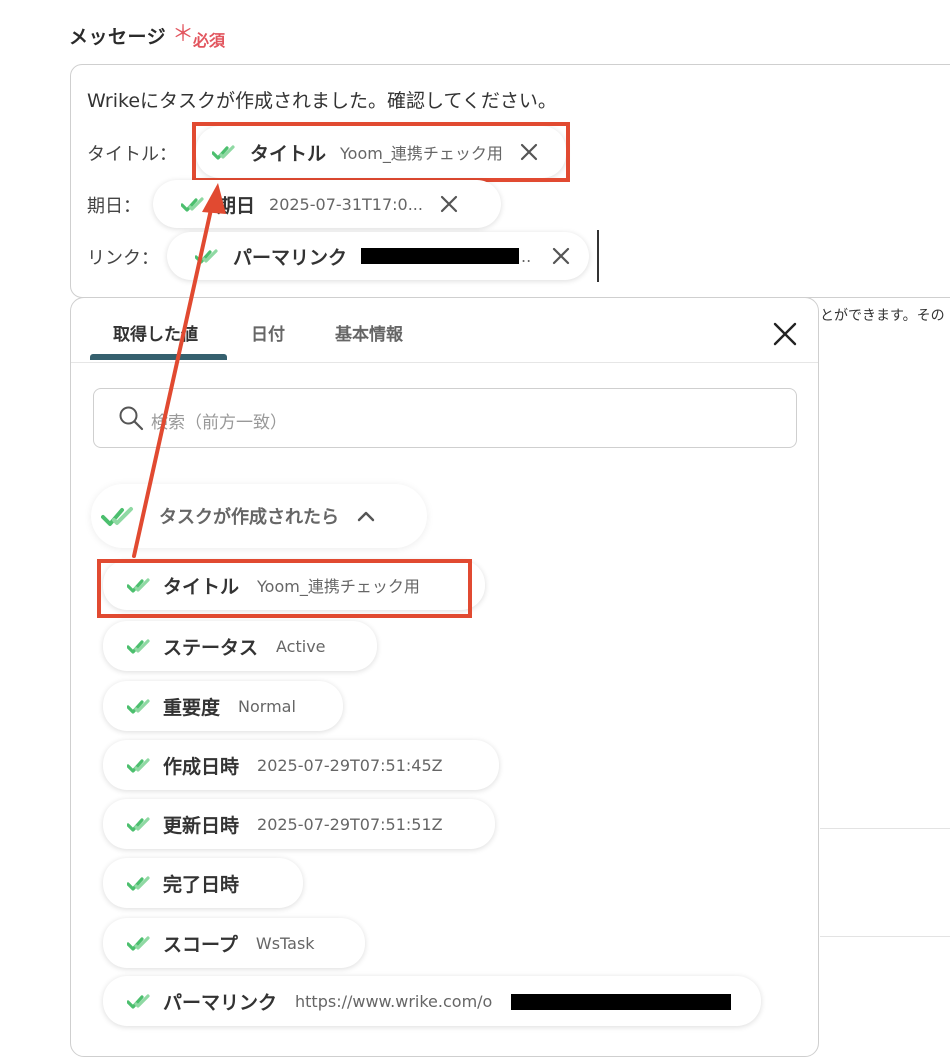 This screenshot has height=1057, width=950. I want to click on annotation-arrow, so click(179, 370).